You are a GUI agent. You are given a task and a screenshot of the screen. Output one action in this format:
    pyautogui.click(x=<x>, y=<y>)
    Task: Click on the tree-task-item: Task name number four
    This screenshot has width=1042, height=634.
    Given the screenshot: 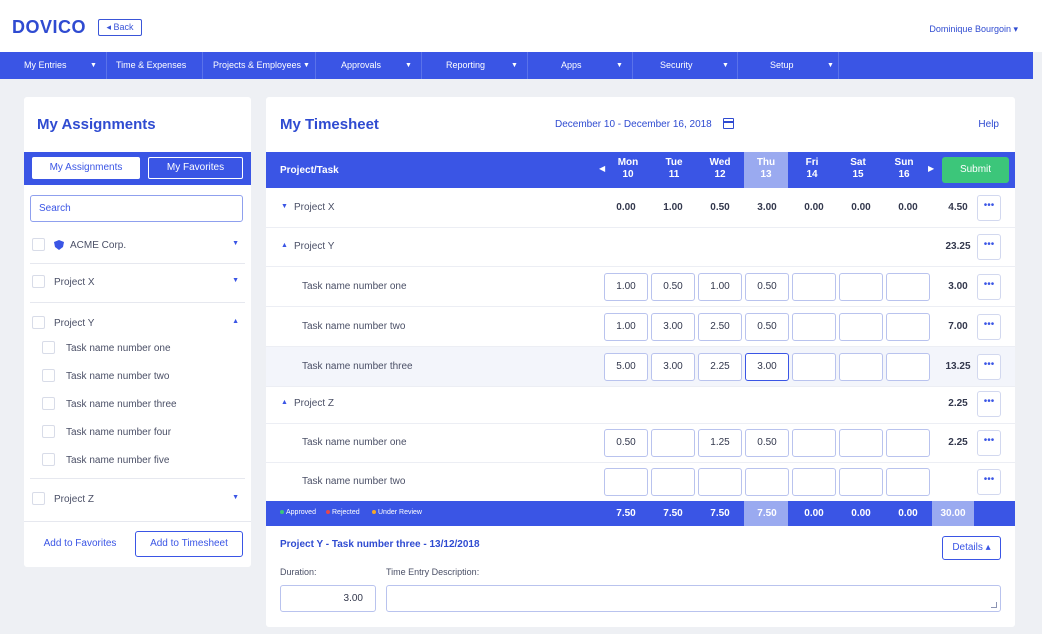 What is the action you would take?
    pyautogui.click(x=137, y=434)
    